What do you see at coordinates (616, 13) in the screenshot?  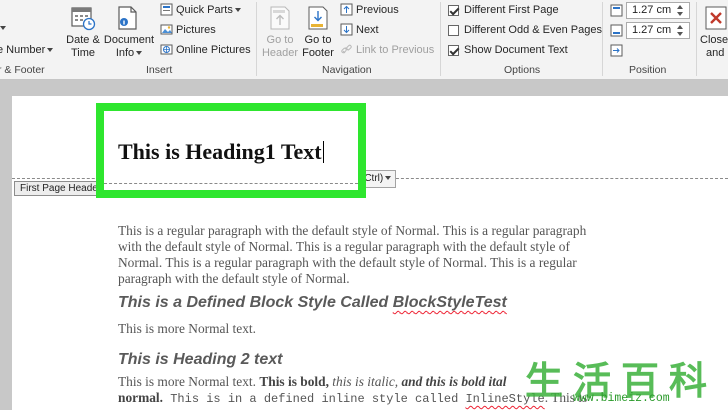 I see `header-position-icon` at bounding box center [616, 13].